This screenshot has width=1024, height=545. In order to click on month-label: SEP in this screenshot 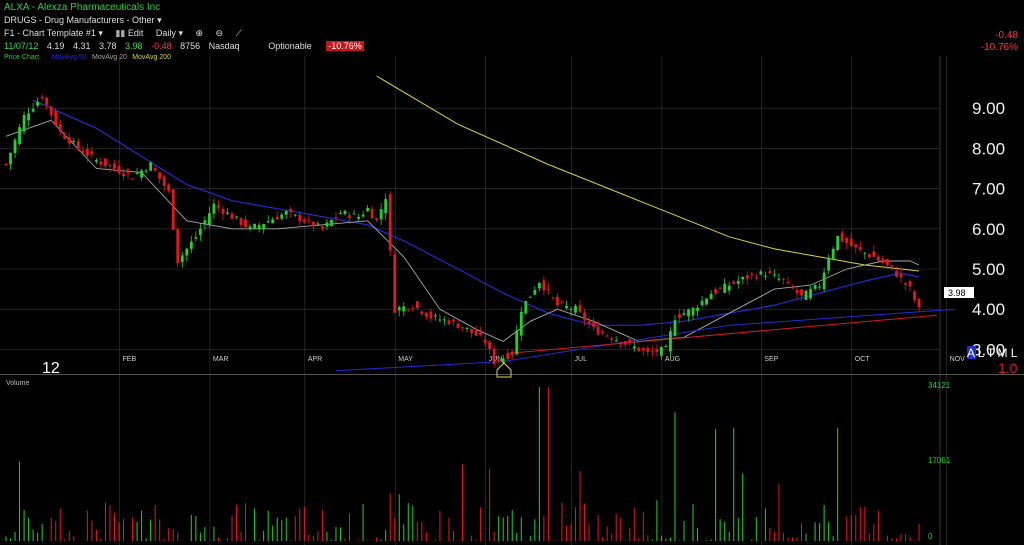, I will do `click(771, 359)`.